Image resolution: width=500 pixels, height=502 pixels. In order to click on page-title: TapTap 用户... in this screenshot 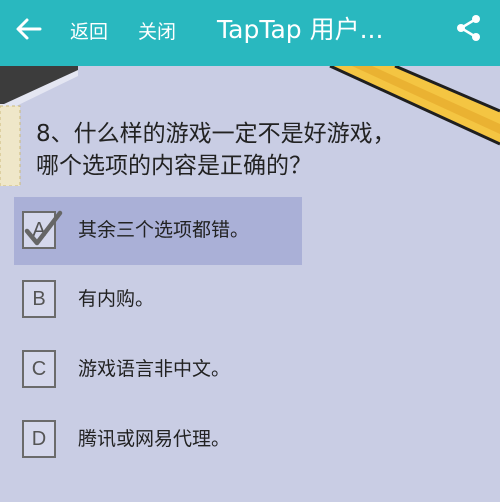, I will do `click(300, 29)`.